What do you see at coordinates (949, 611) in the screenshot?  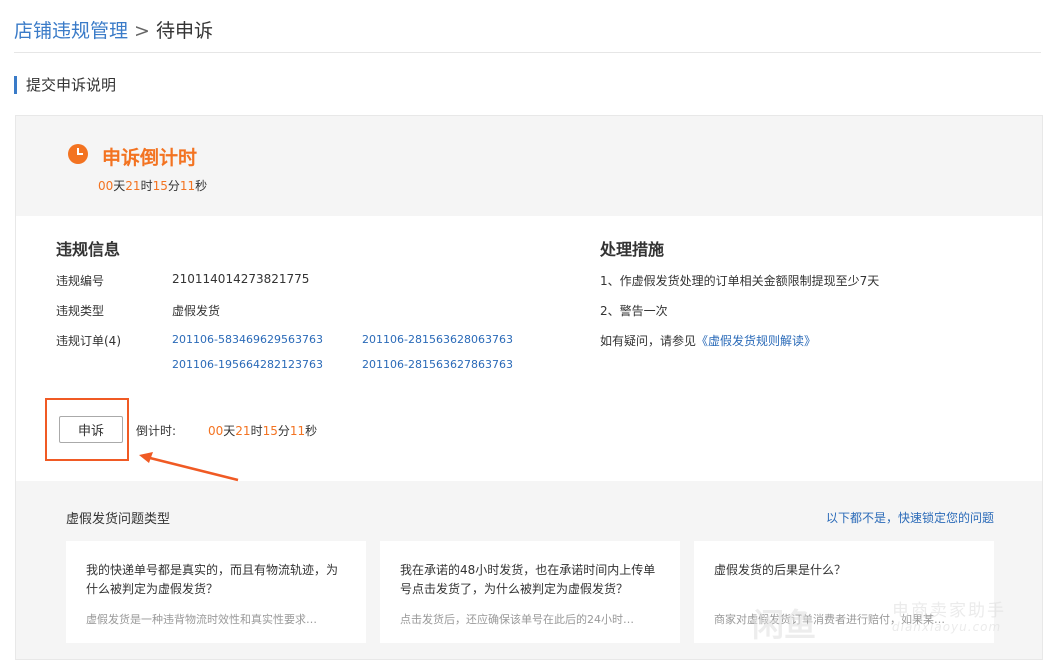 I see `watermark-text: 电商卖家助手` at bounding box center [949, 611].